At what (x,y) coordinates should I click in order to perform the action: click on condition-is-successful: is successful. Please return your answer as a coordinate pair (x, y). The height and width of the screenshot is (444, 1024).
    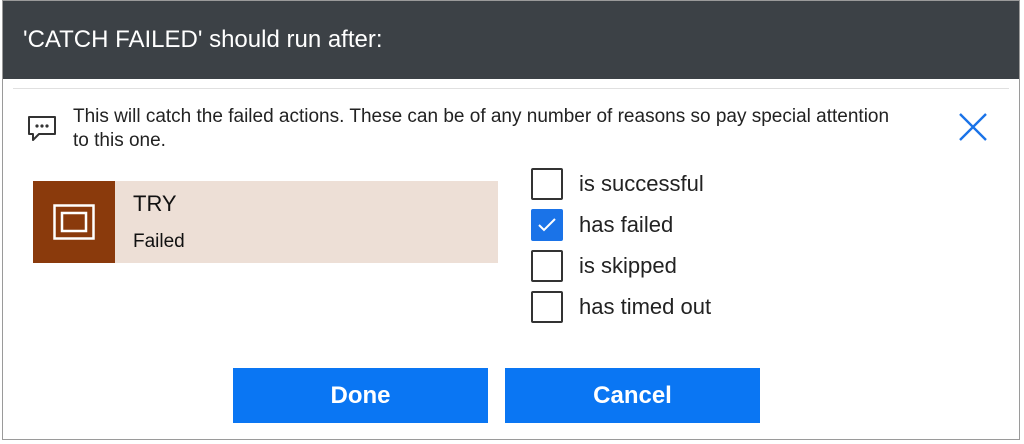
    Looking at the image, I should click on (691, 184).